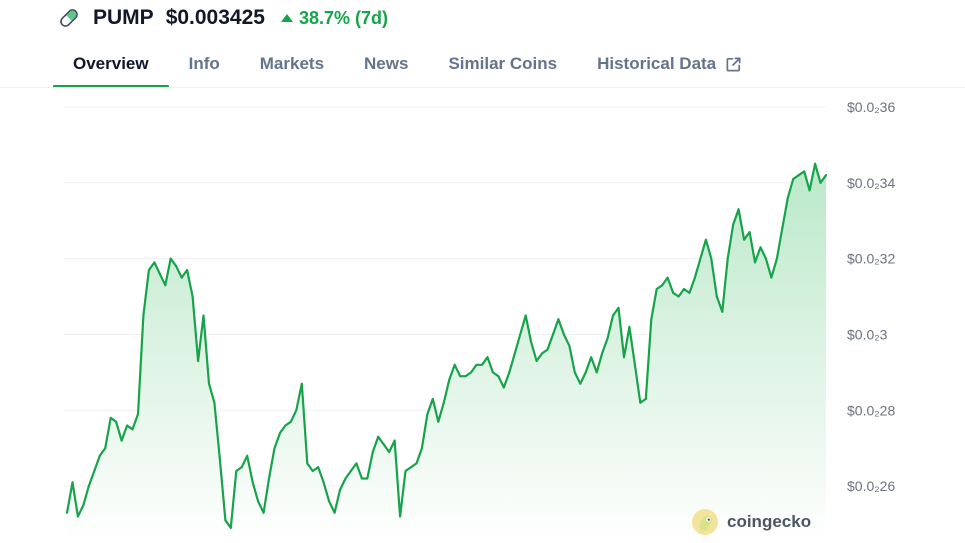  Describe the element at coordinates (871, 107) in the screenshot. I see `y-tick-label: $0.0₂36` at that location.